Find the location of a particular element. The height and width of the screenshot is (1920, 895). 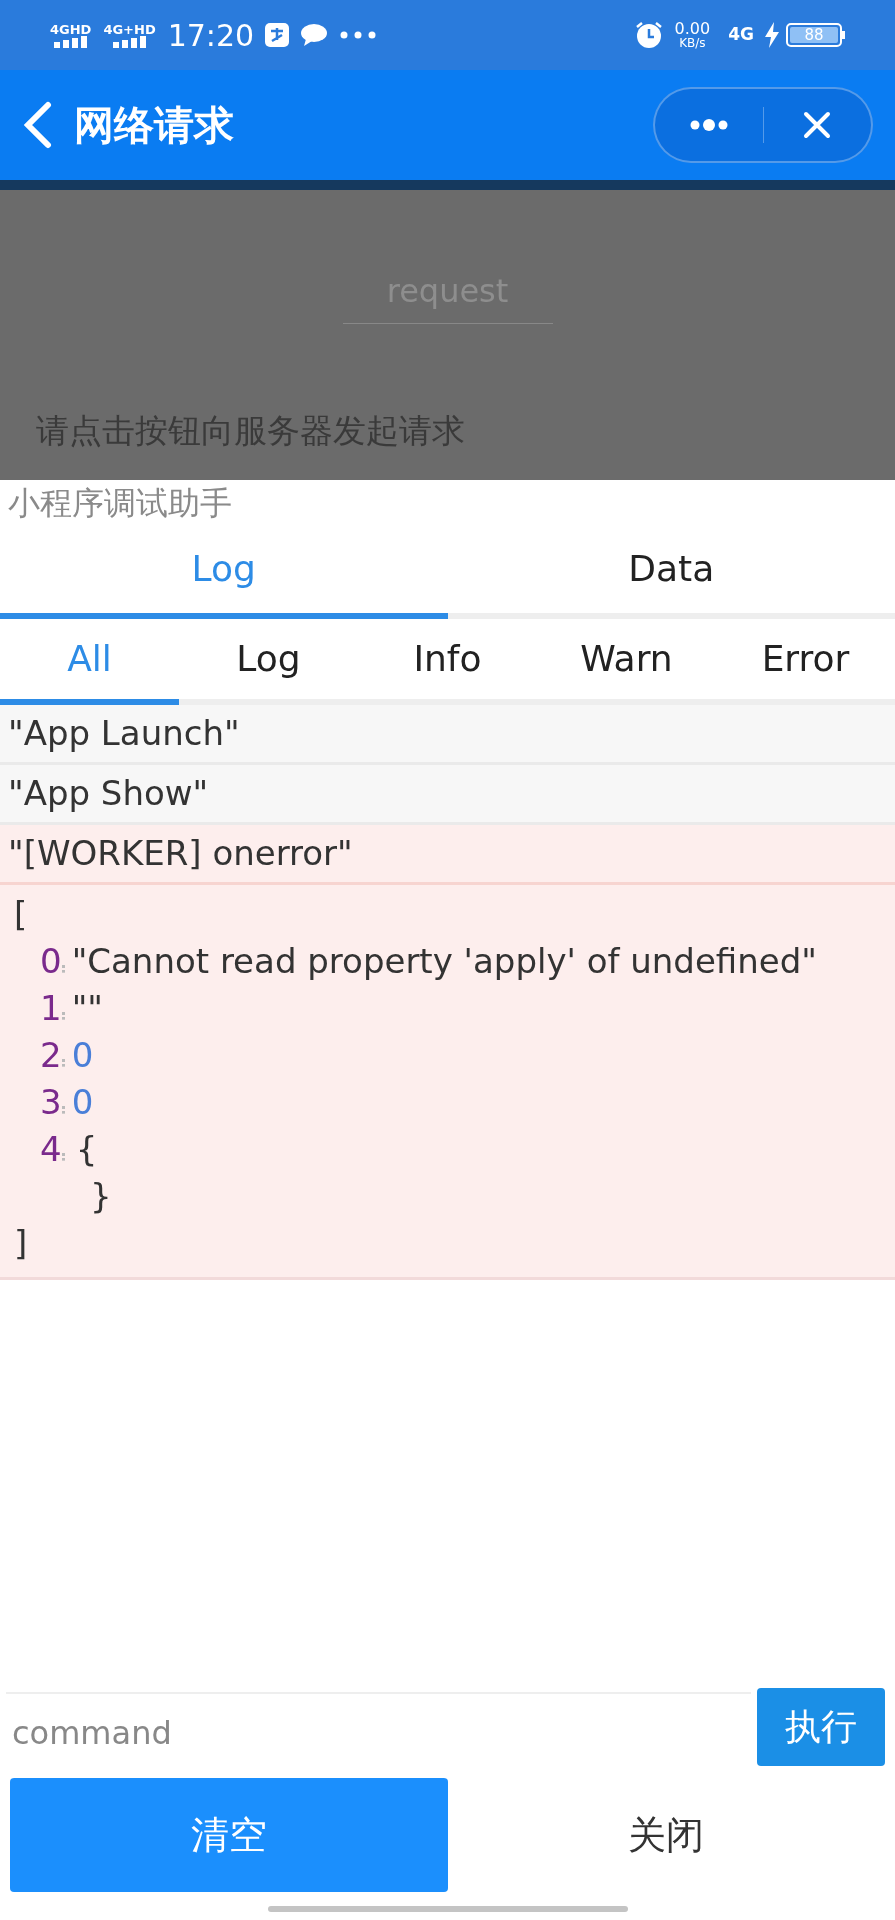

alarm-clock-icon is located at coordinates (648, 35).